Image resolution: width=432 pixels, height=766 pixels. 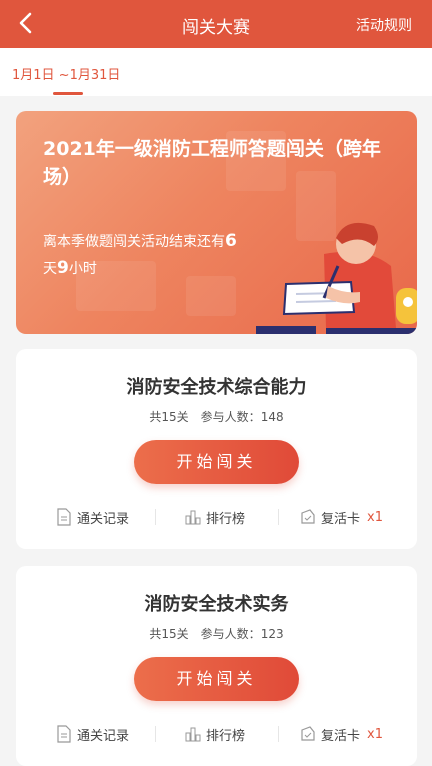 I want to click on countdown-hour-unit: 小时, so click(x=82, y=269).